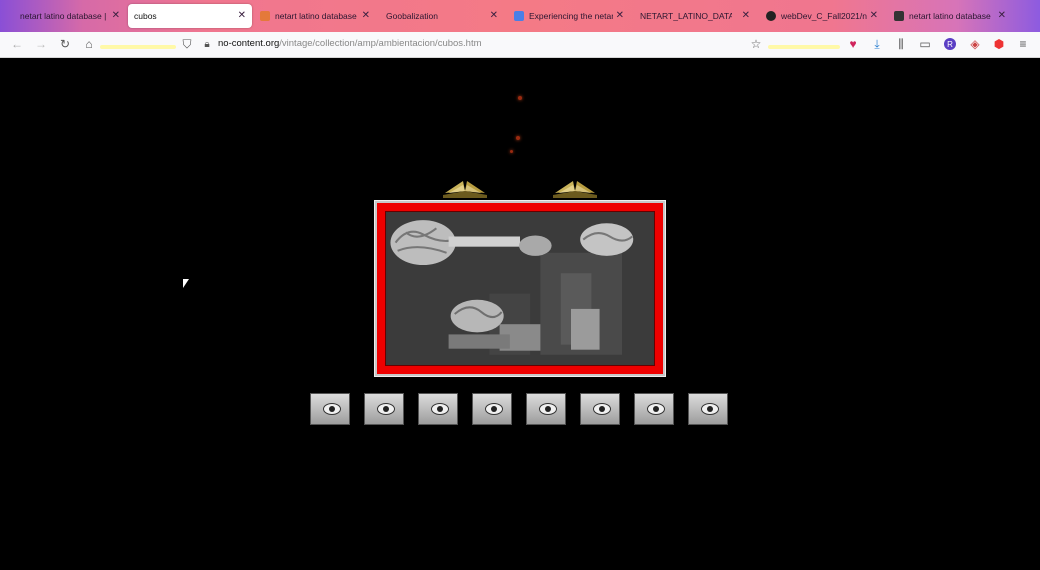  What do you see at coordinates (63, 16) in the screenshot?
I see `tab-title: netart latino database |` at bounding box center [63, 16].